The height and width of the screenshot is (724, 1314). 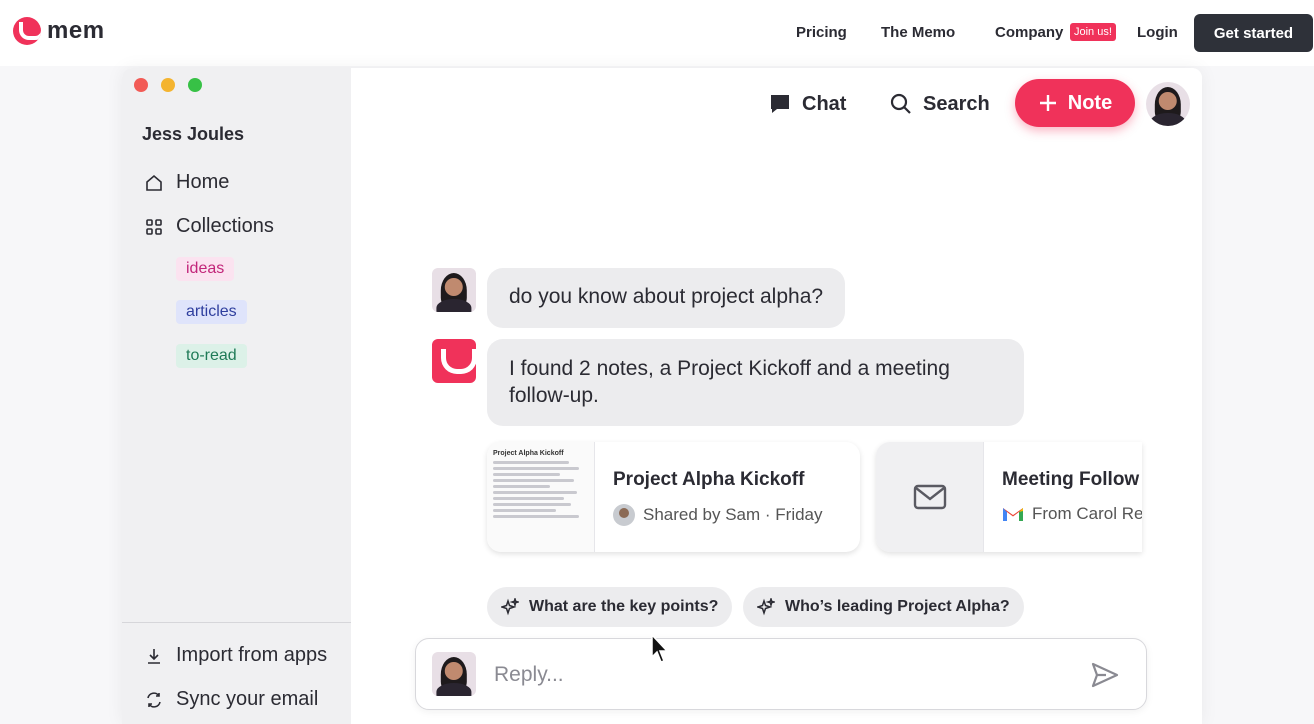 What do you see at coordinates (1105, 675) in the screenshot?
I see `send-icon` at bounding box center [1105, 675].